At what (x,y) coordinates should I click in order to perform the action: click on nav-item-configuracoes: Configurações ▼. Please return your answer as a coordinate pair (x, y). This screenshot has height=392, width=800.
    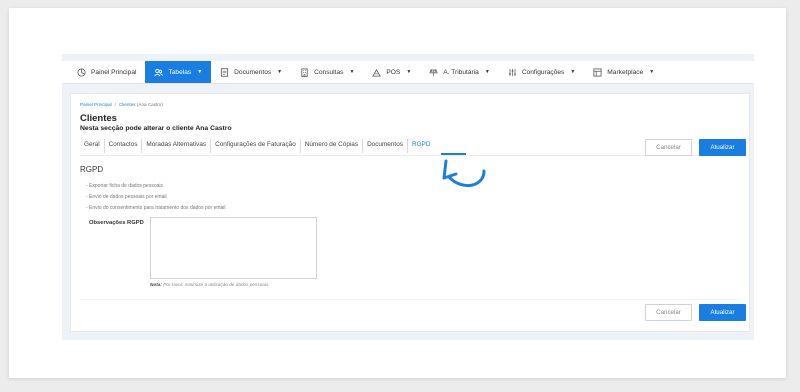
    Looking at the image, I should click on (541, 72).